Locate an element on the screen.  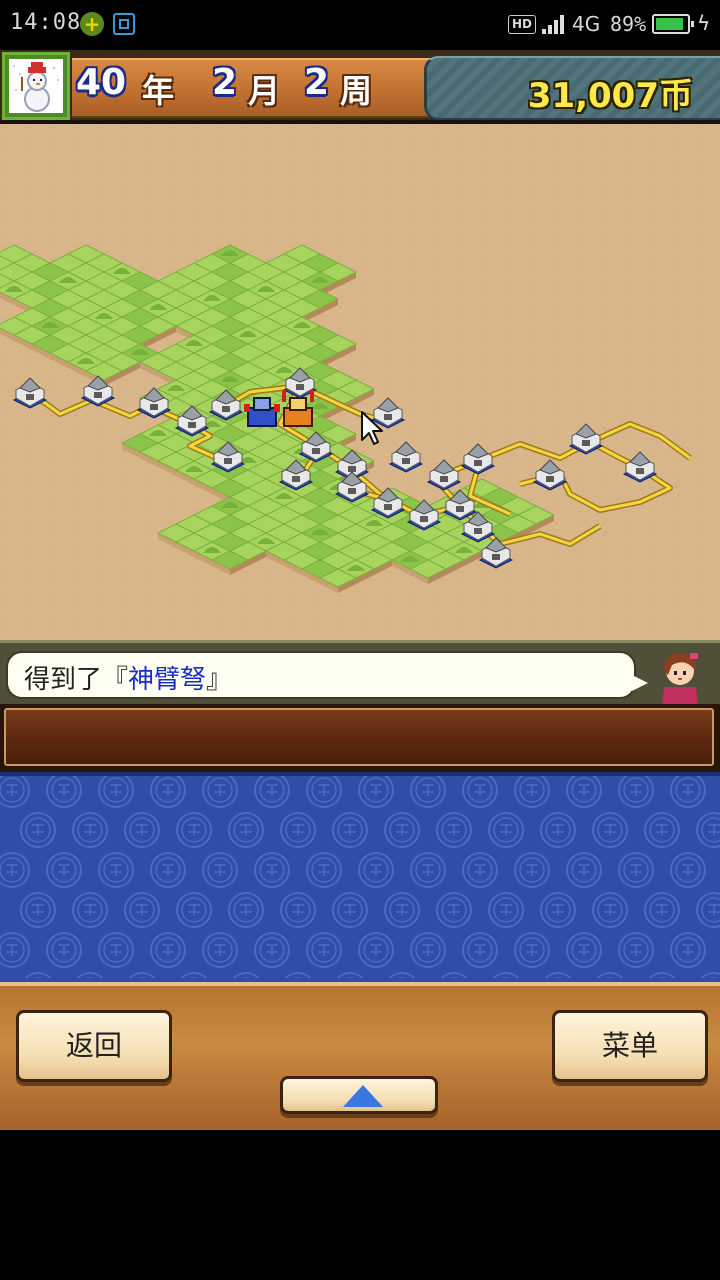
week-value: 2 is located at coordinates (317, 82).